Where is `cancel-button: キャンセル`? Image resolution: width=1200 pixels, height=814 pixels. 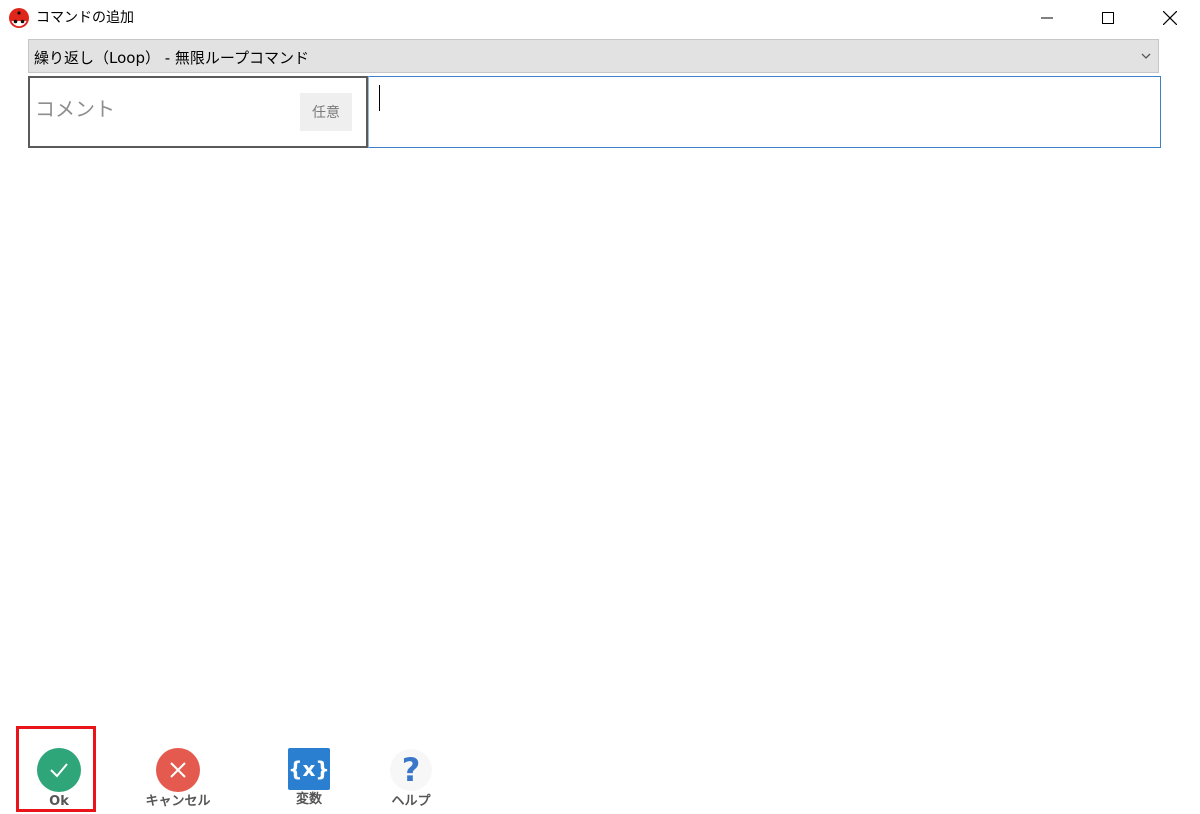
cancel-button: キャンセル is located at coordinates (178, 779).